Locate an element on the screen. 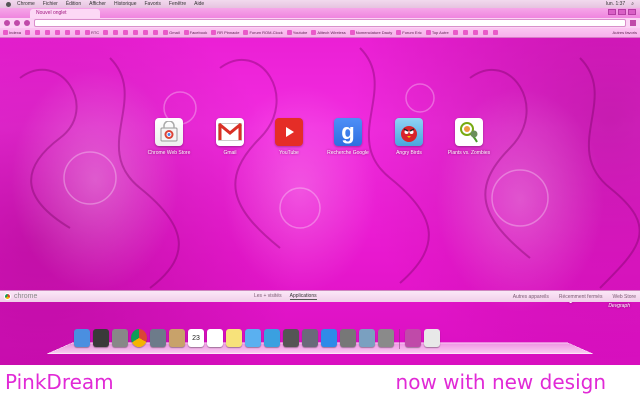 The image size is (640, 400). bookmark-item: Forum Eric is located at coordinates (409, 32).